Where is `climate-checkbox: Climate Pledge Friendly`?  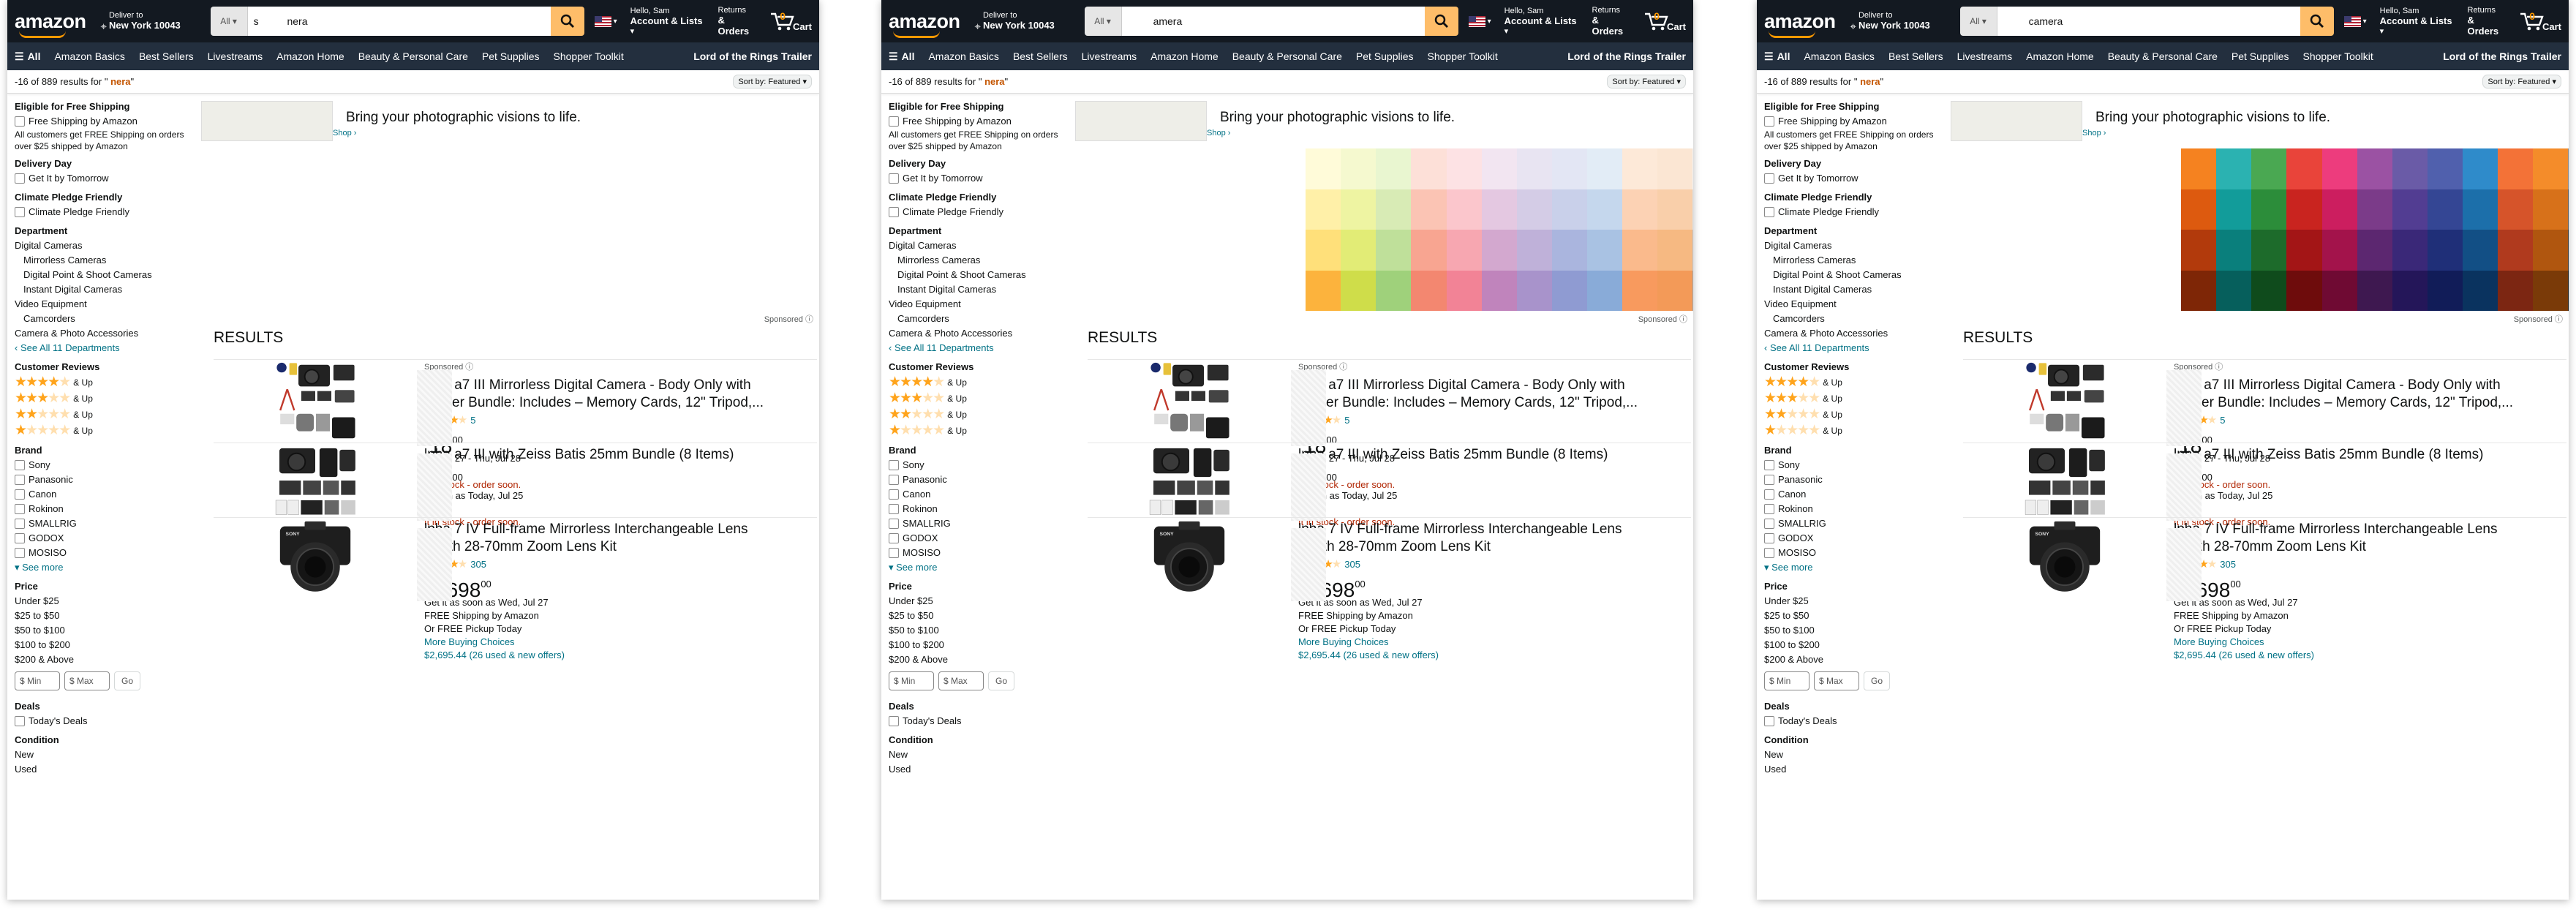
climate-checkbox: Climate Pledge Friendly is located at coordinates (1857, 212).